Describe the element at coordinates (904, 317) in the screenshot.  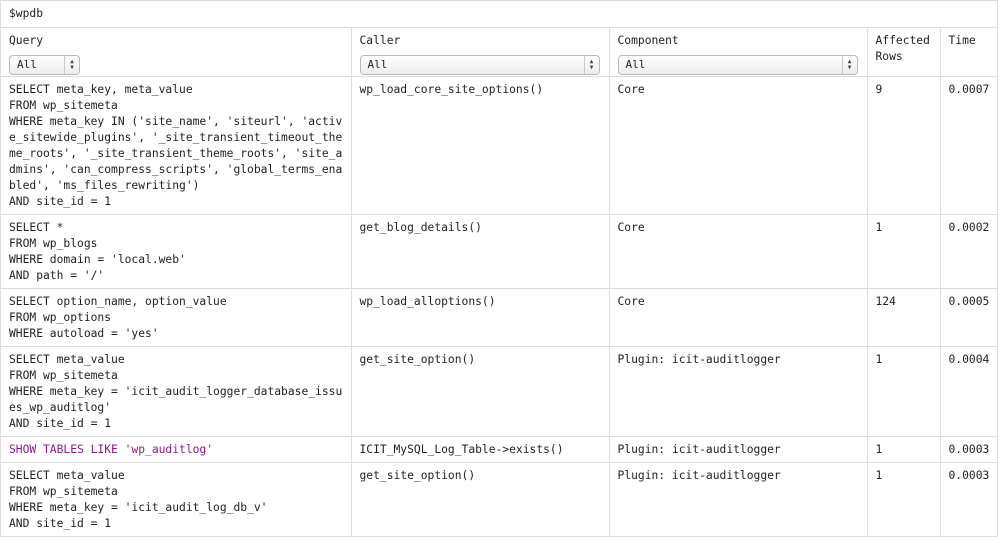
I see `affected-rows-cell: 124` at that location.